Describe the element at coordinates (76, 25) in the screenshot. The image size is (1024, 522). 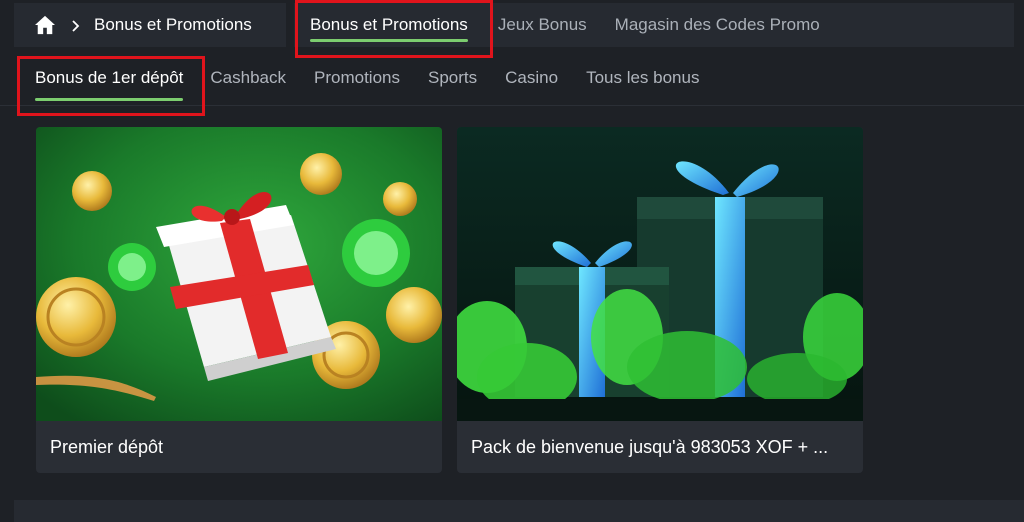
I see `chevron-right-icon` at that location.